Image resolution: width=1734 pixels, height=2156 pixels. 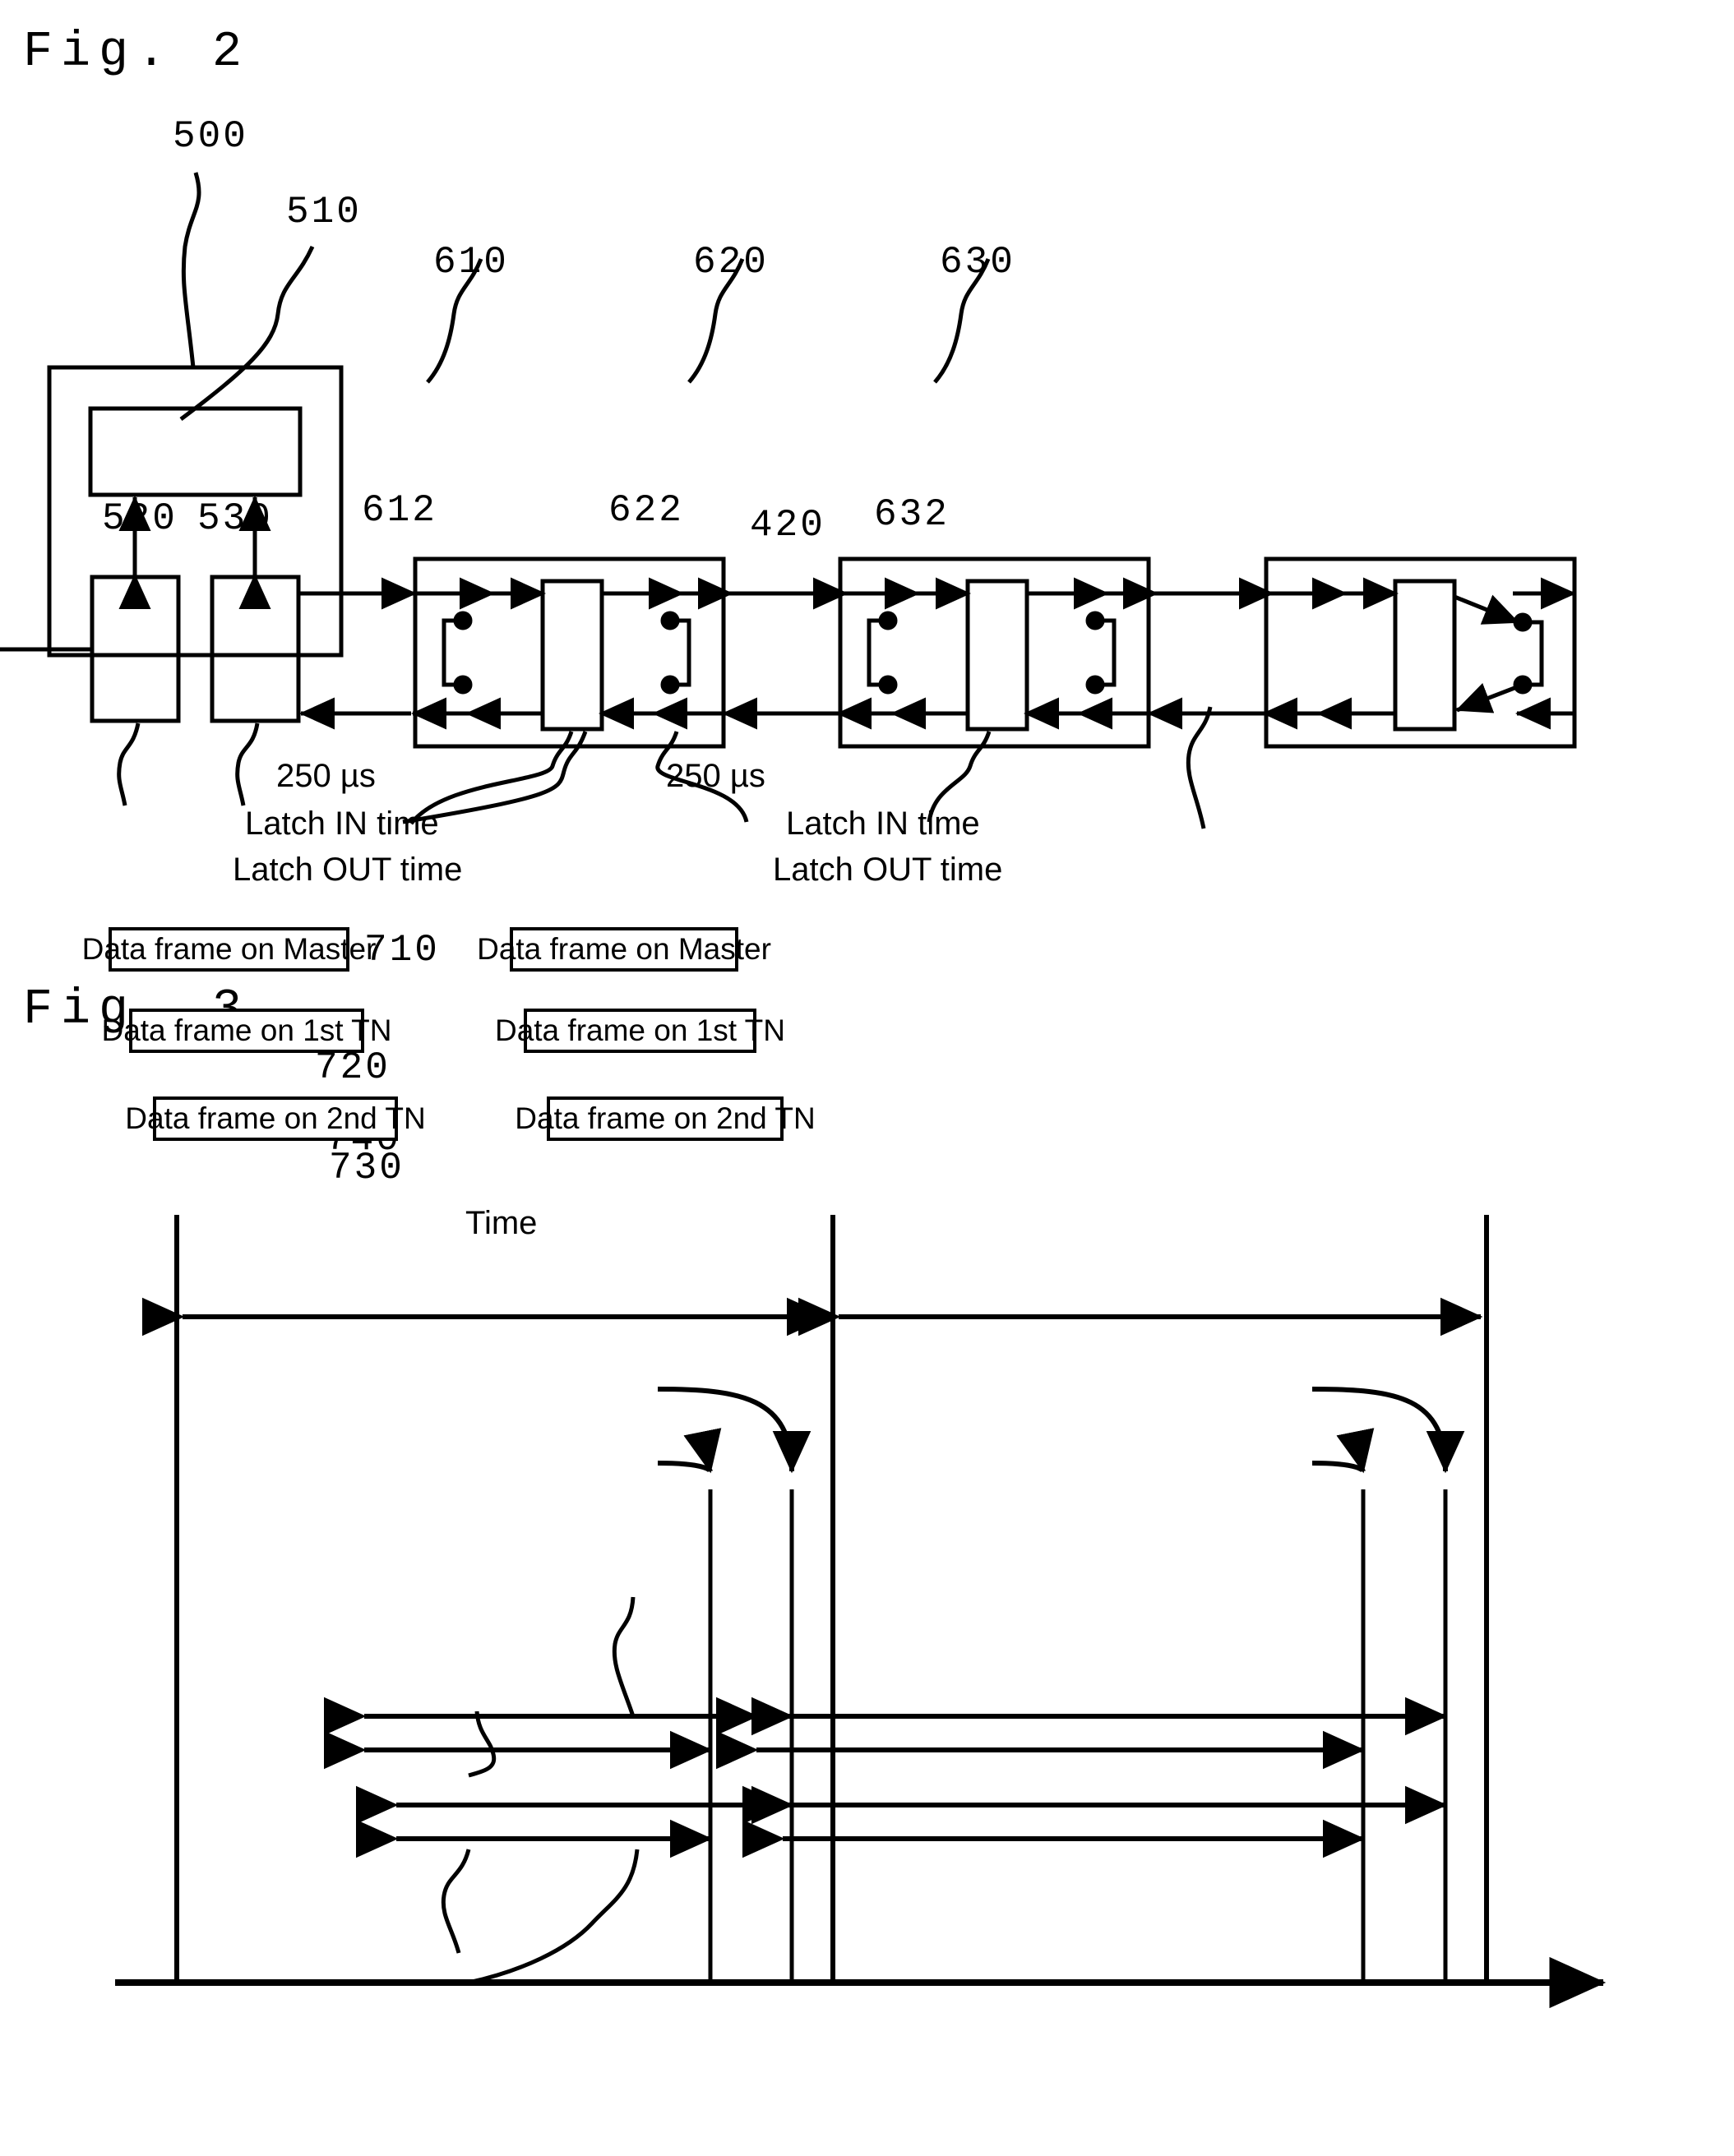 I want to click on figure-2-title: Fig. 2, so click(x=137, y=53).